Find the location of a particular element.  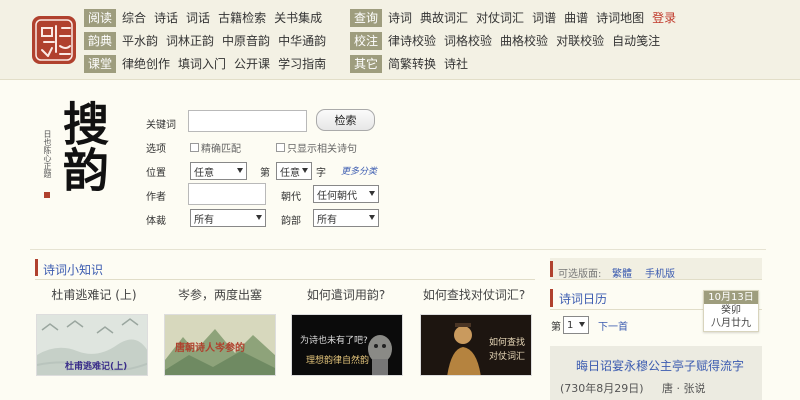

login-link: 登录 is located at coordinates (664, 18).